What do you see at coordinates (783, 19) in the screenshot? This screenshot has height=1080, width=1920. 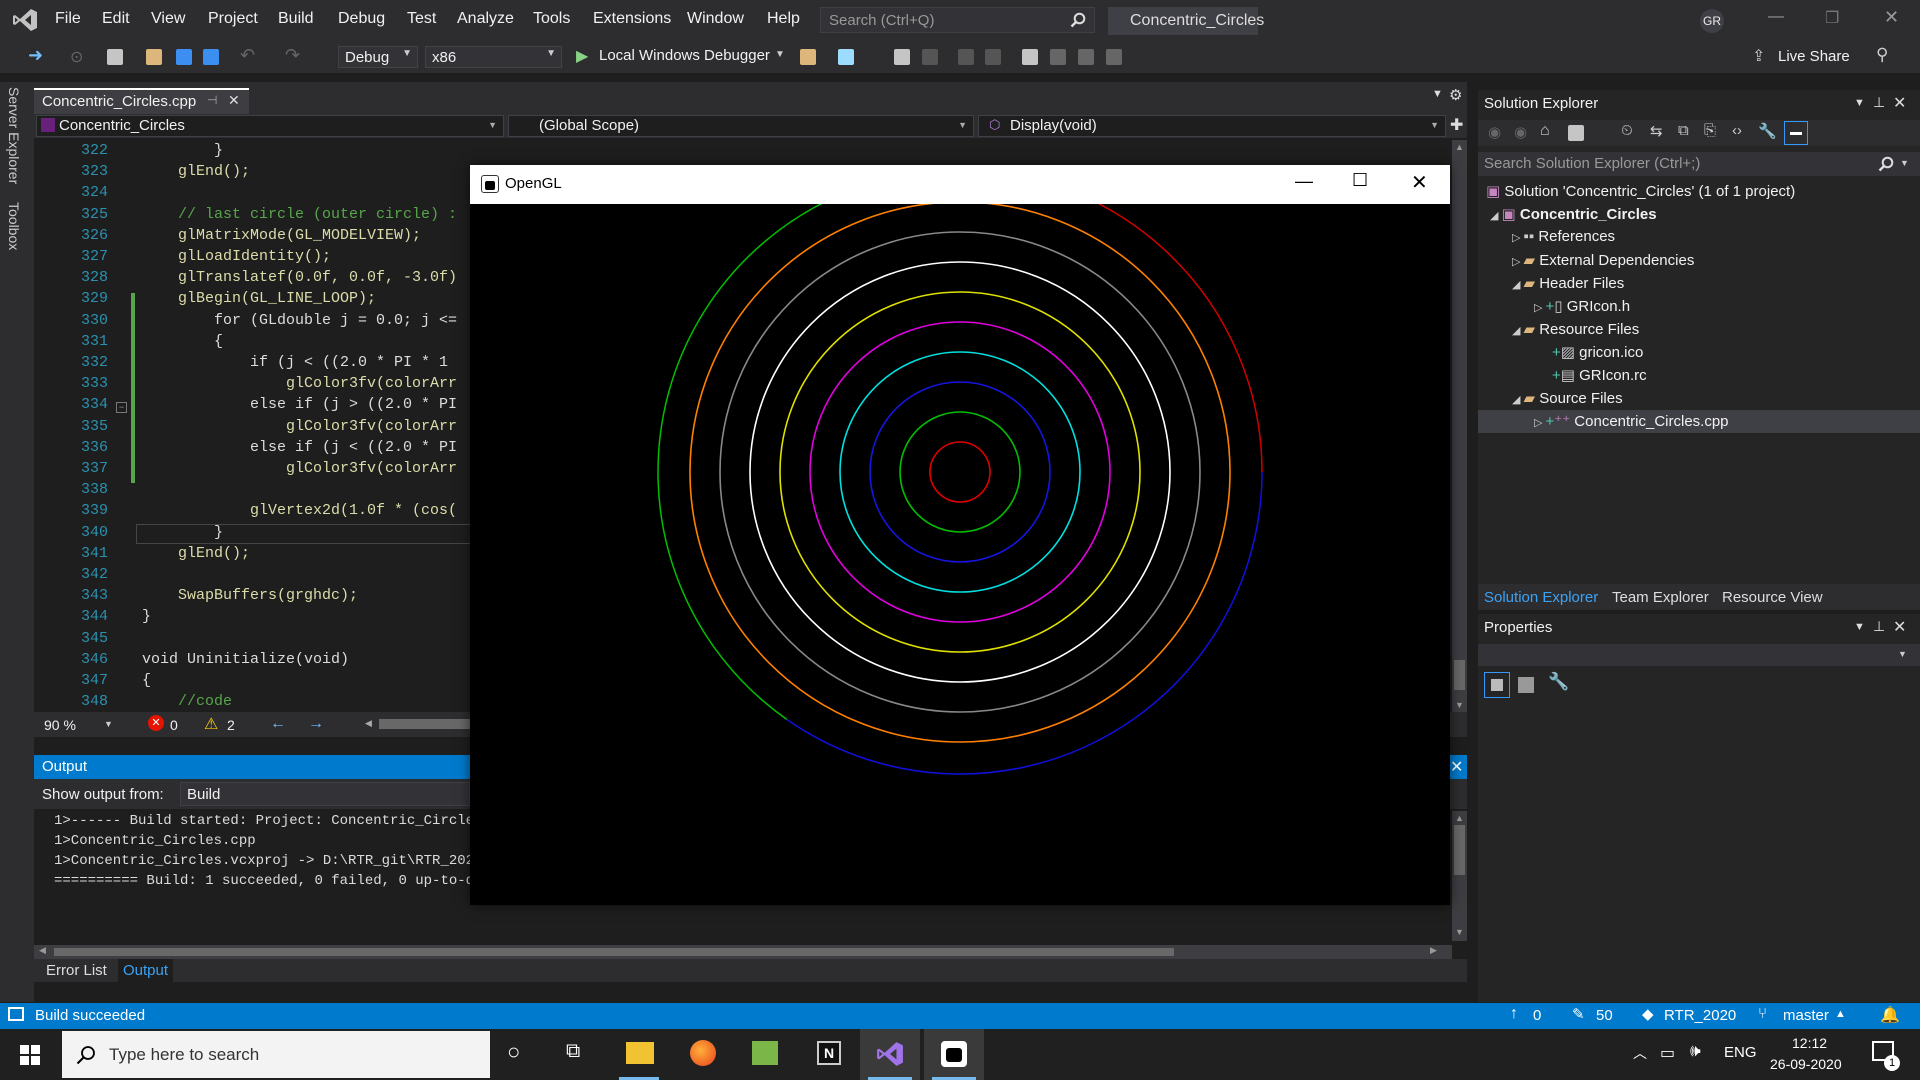 I see `menu-help: Help` at bounding box center [783, 19].